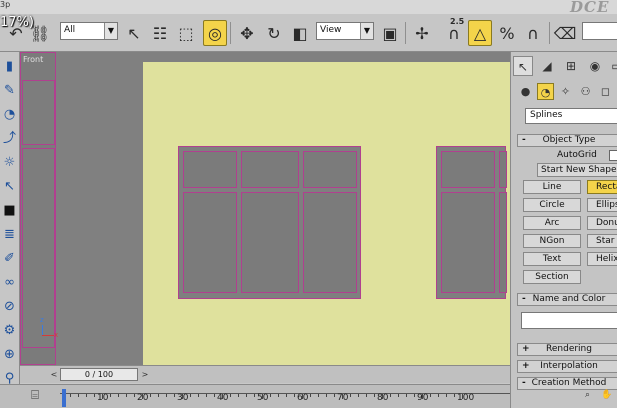  I want to click on helpers-sub-icon: ◻, so click(605, 91).